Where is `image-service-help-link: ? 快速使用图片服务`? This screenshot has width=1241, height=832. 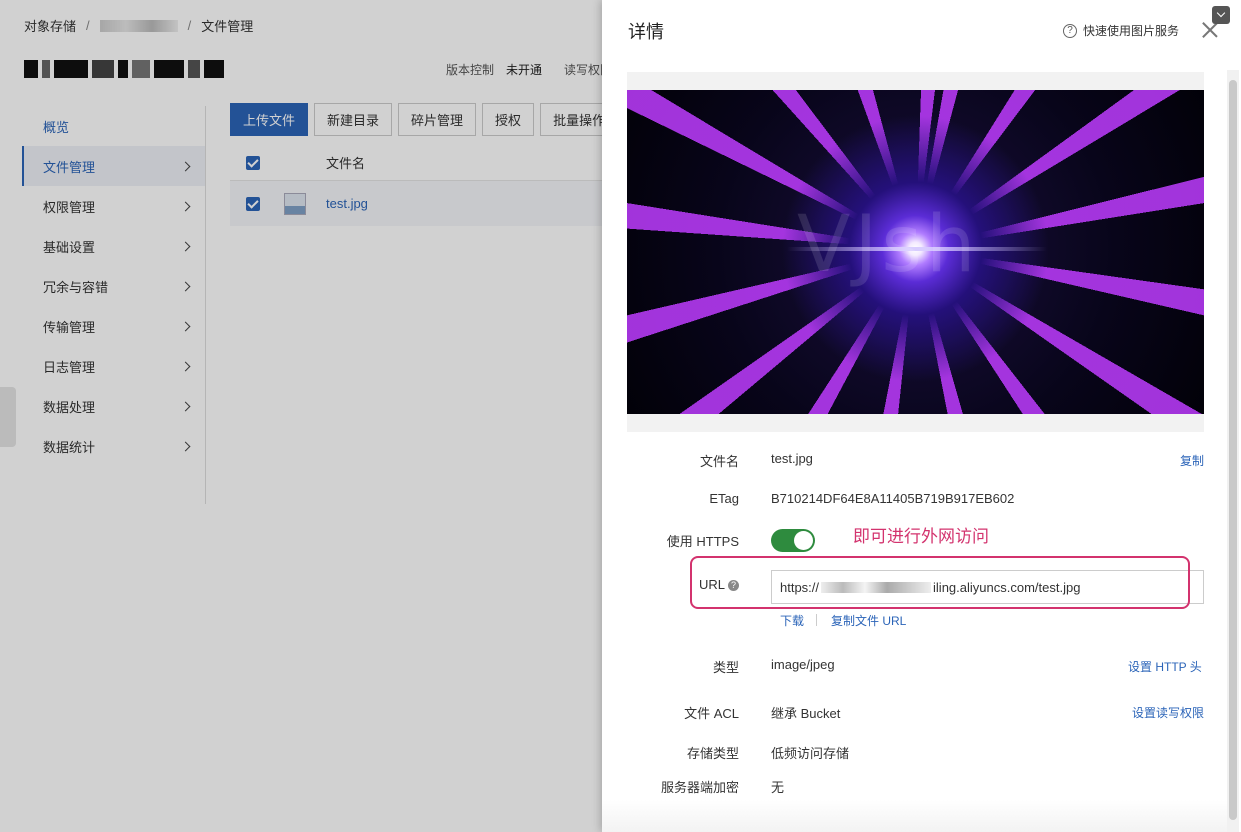 image-service-help-link: ? 快速使用图片服务 is located at coordinates (1121, 30).